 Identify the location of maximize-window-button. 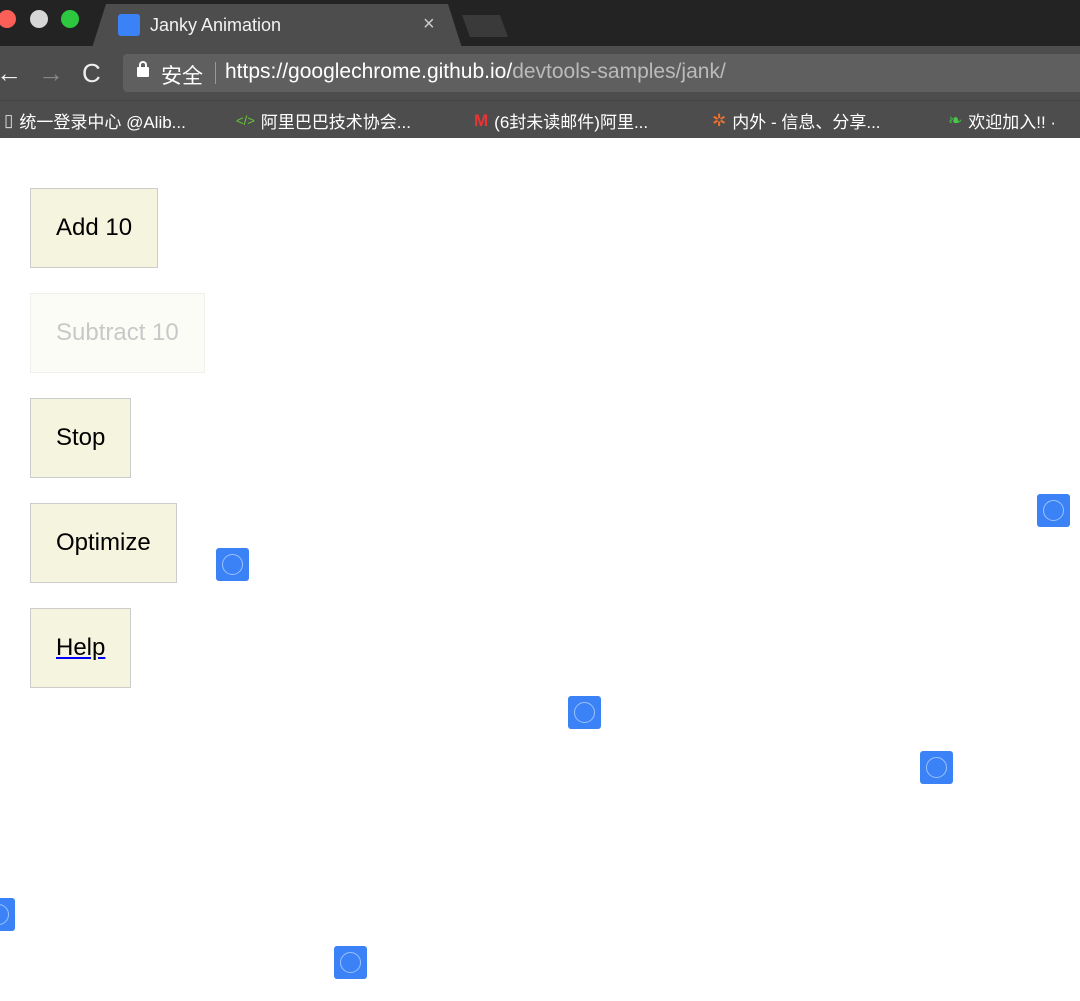
(70, 19).